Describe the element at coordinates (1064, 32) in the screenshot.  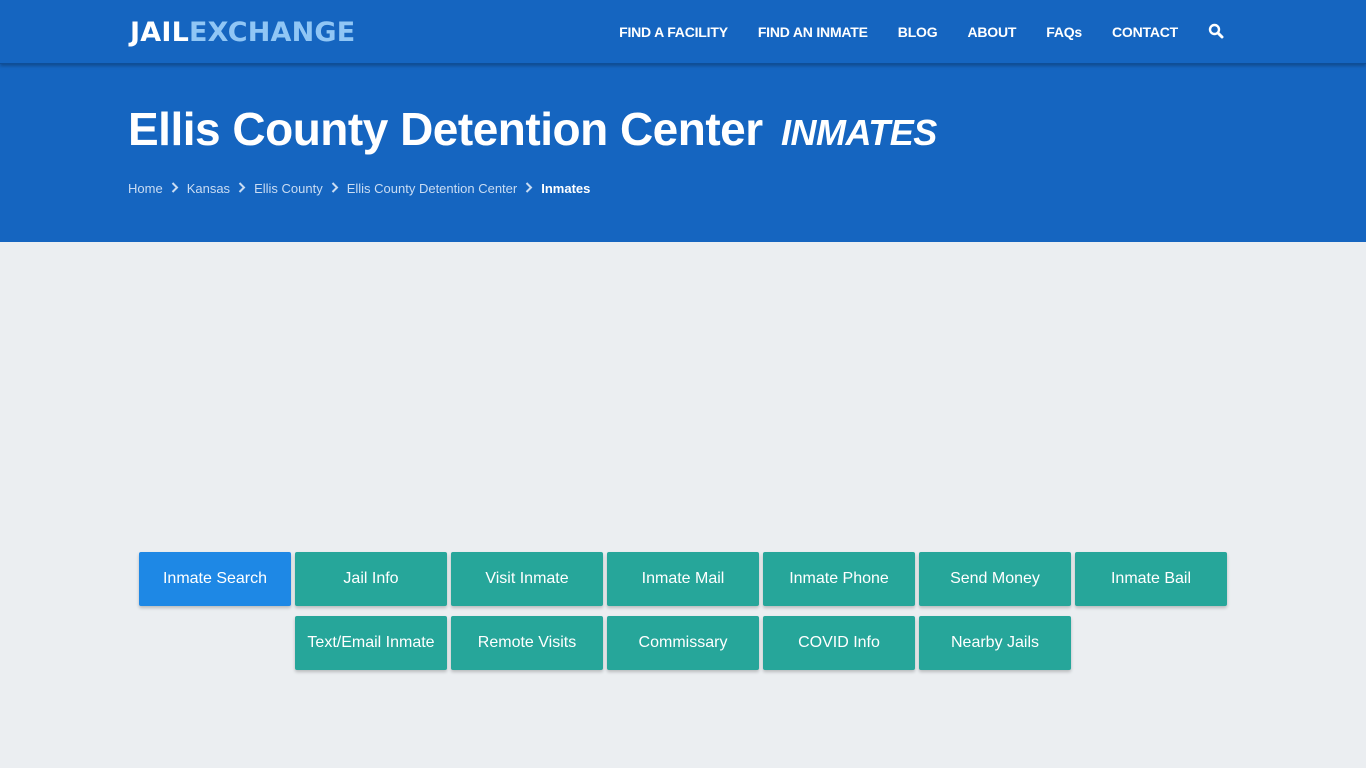
I see `nav-faqs: FAQs` at that location.